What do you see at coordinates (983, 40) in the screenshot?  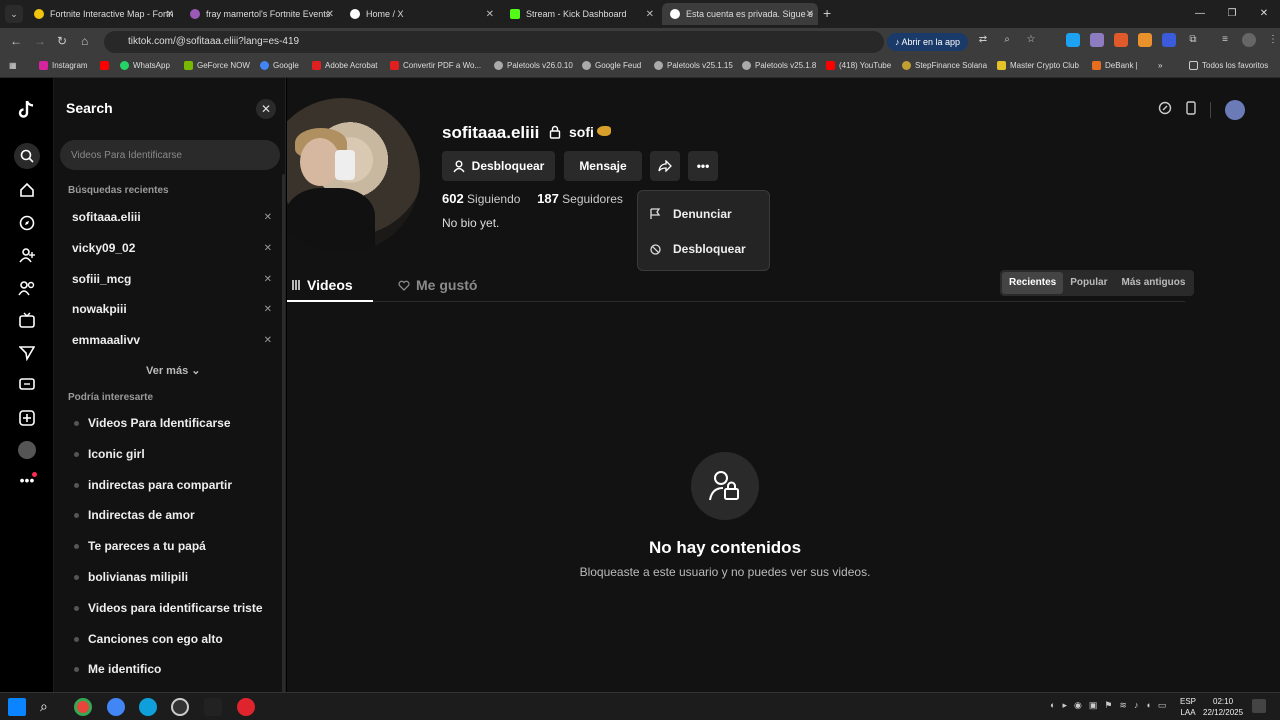 I see `translate-icon: ⇄` at bounding box center [983, 40].